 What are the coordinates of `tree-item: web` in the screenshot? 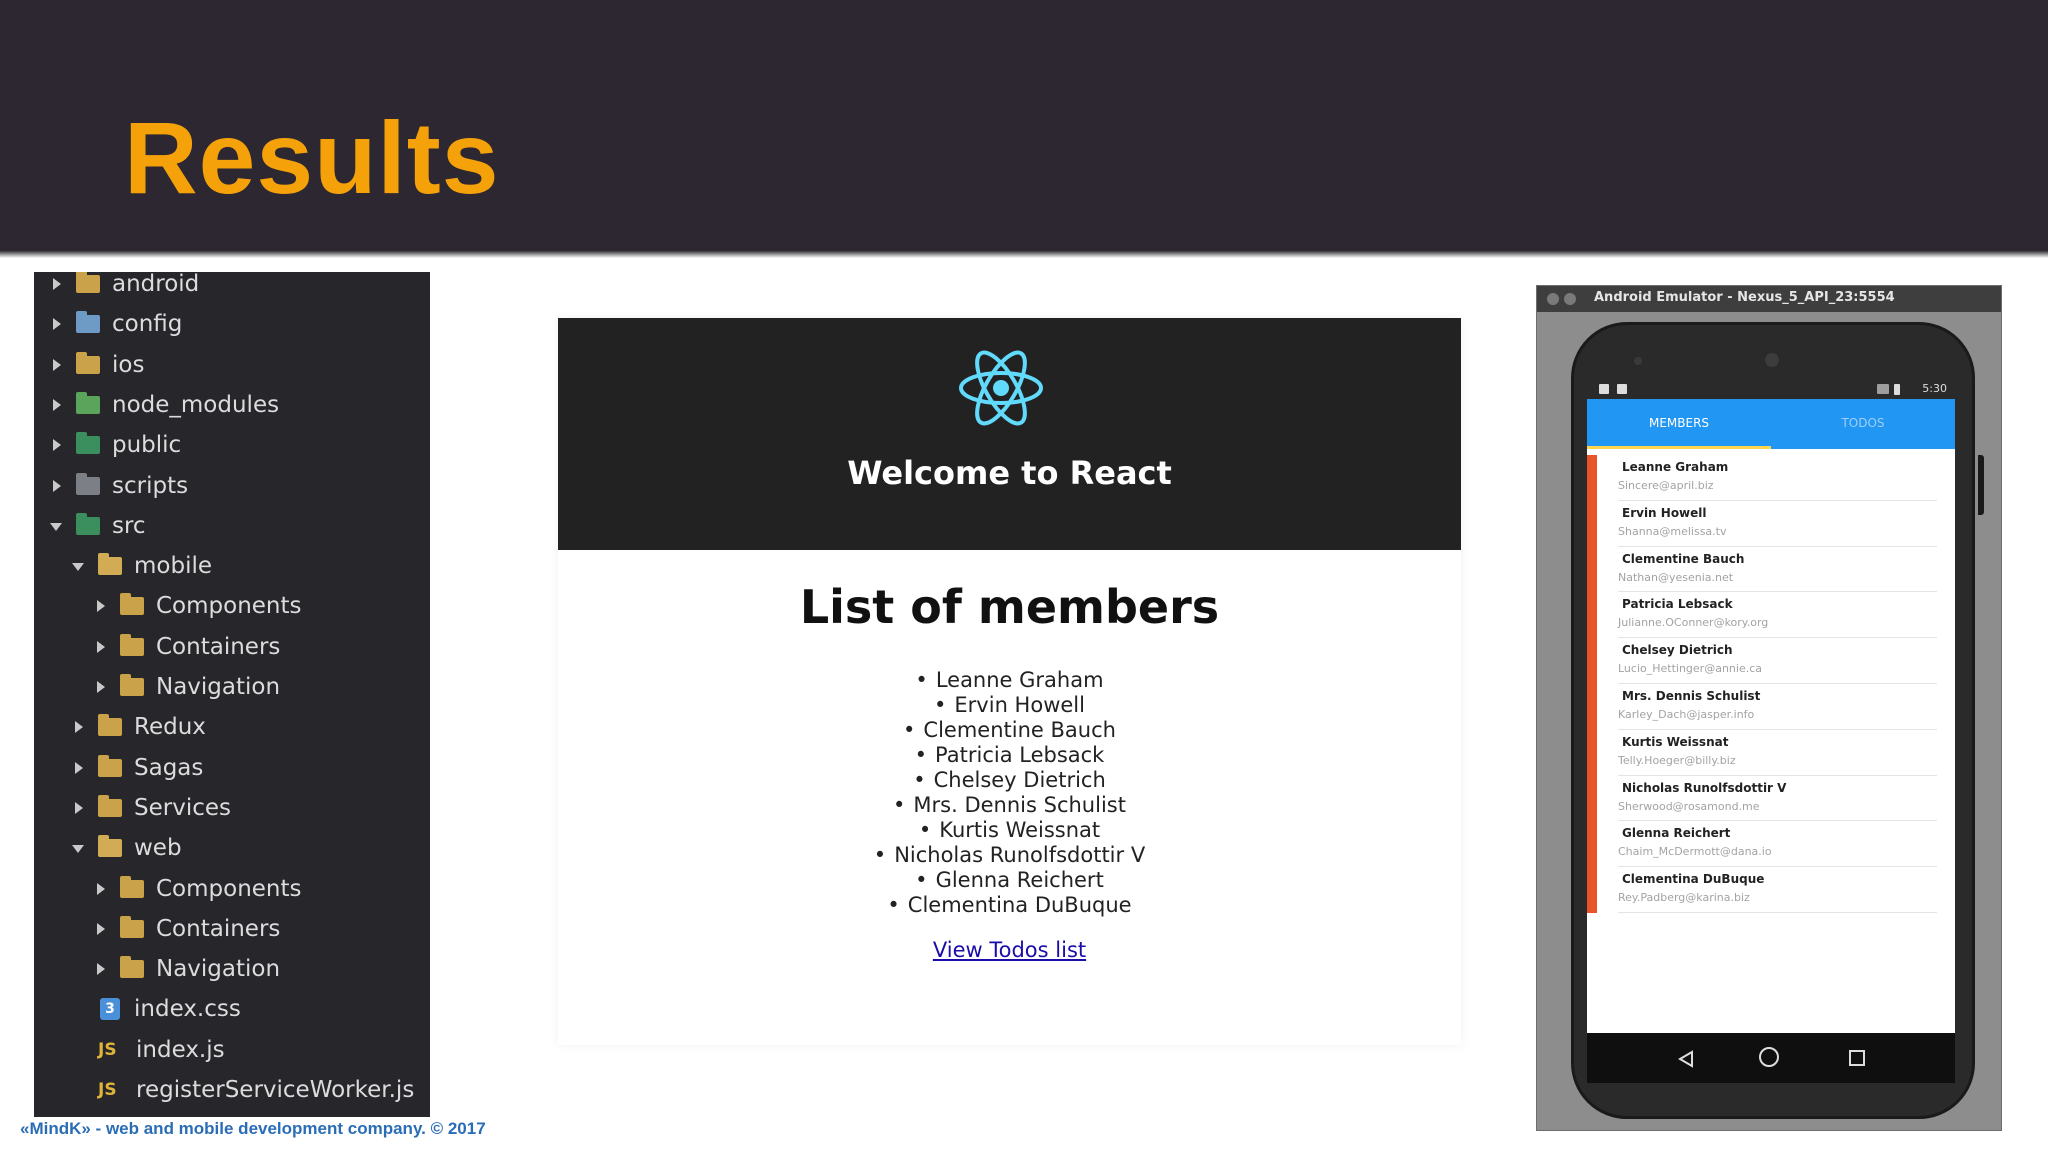 It's located at (126, 848).